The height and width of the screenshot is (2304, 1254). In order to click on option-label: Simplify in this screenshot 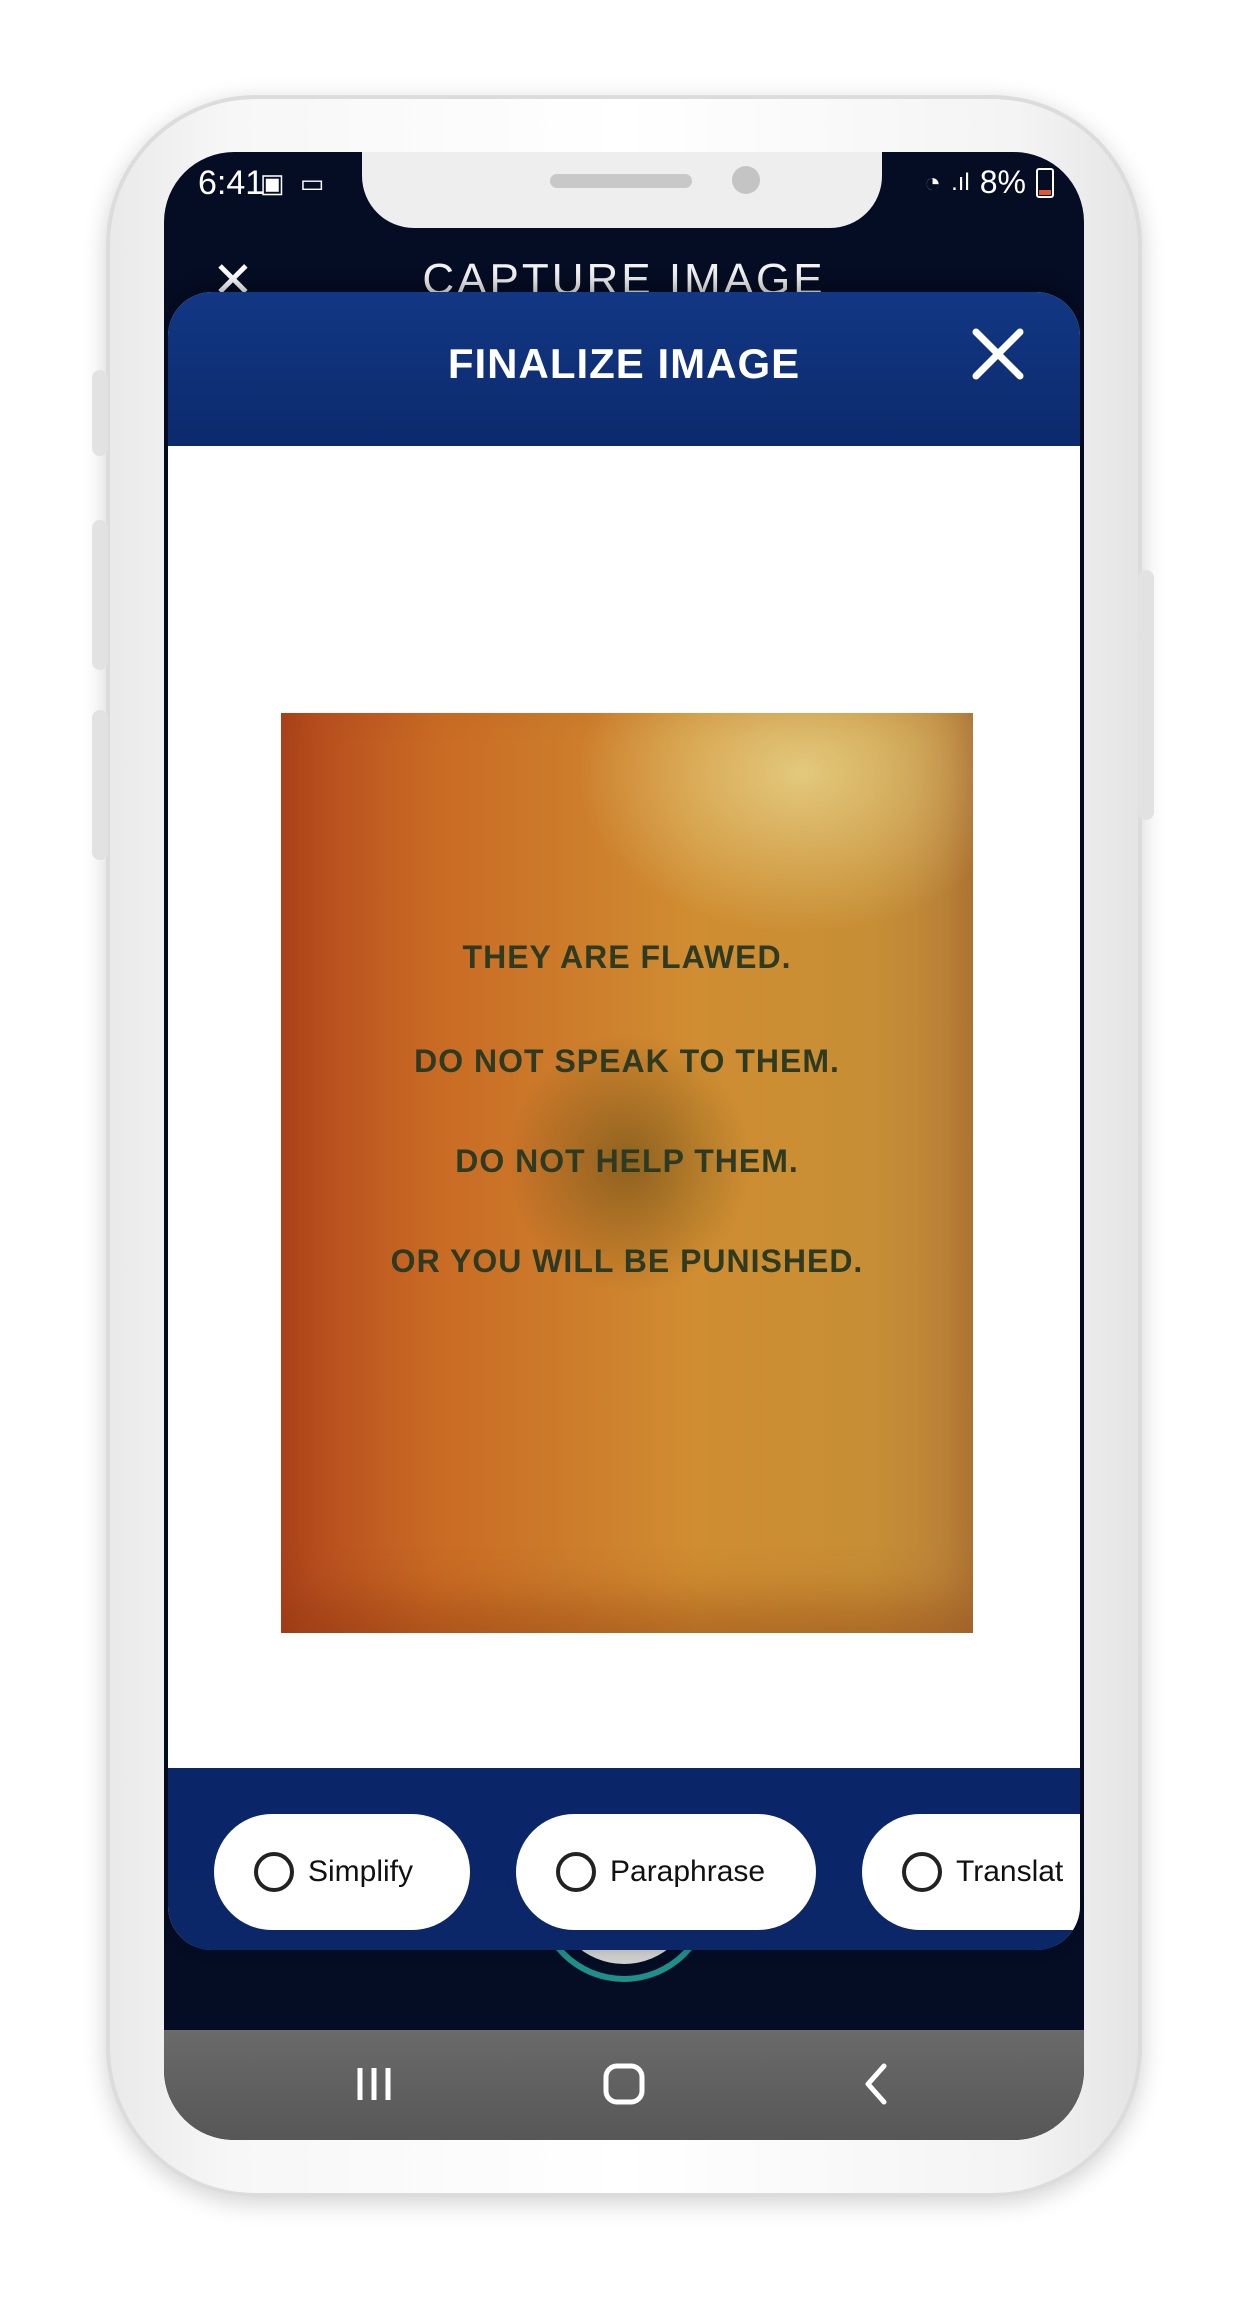, I will do `click(361, 1871)`.